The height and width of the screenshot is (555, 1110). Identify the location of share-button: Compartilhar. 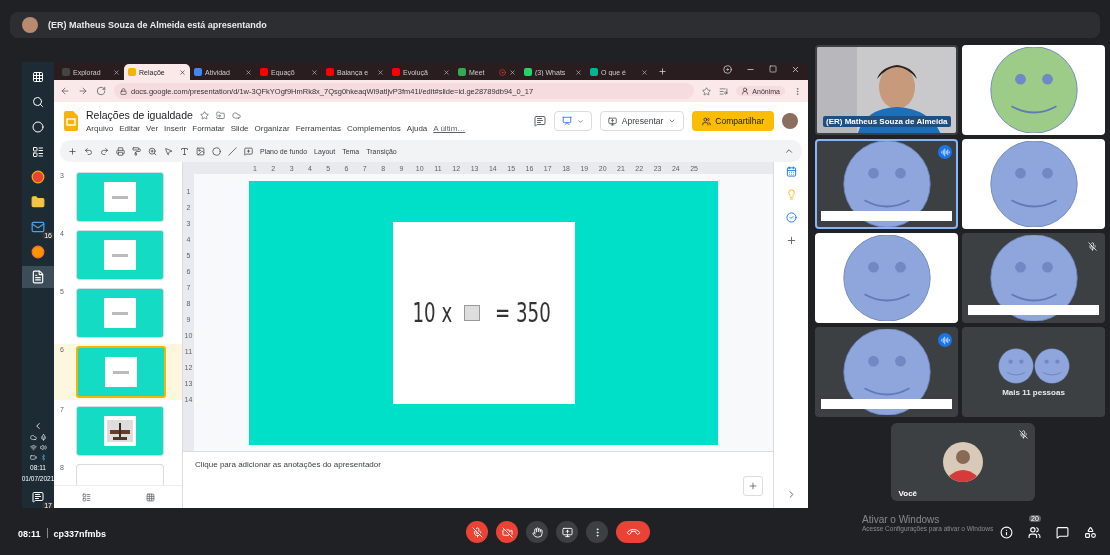
(733, 121).